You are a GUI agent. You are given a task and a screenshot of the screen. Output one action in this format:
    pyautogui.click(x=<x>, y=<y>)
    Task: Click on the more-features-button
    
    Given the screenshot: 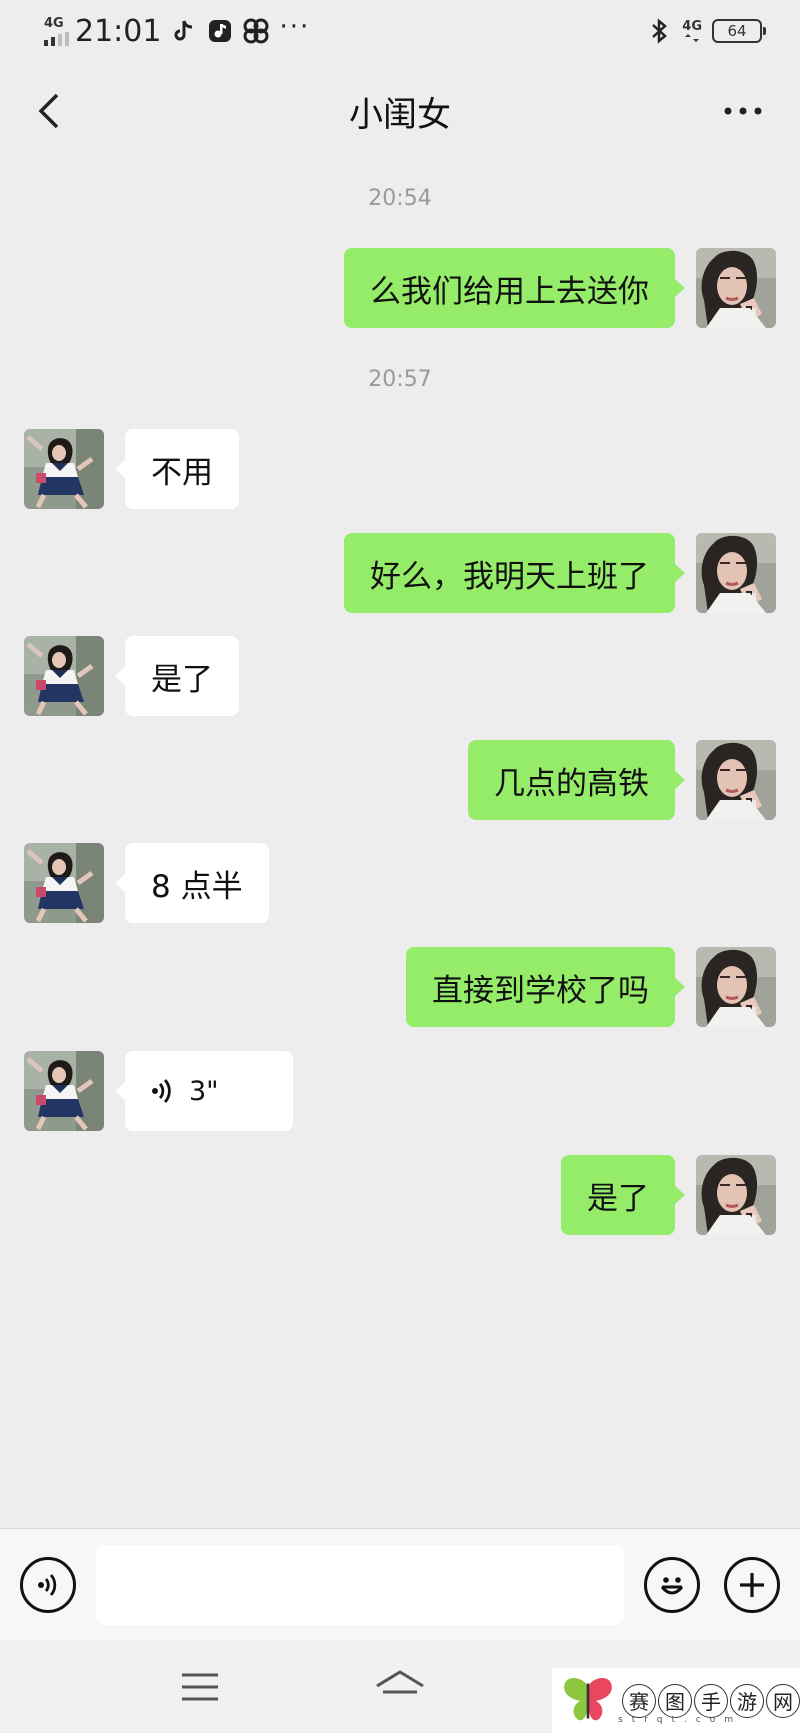 What is the action you would take?
    pyautogui.click(x=752, y=1585)
    